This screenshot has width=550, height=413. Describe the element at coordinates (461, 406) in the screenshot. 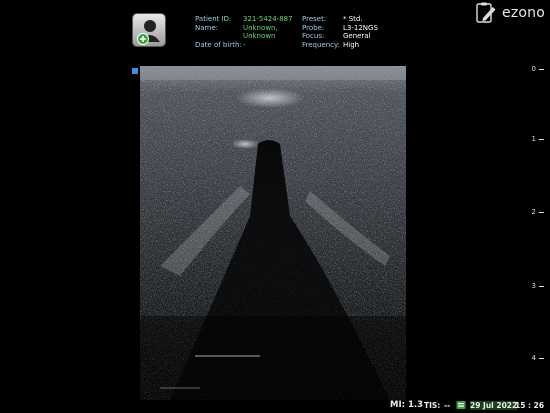

I see `storage-icon` at that location.